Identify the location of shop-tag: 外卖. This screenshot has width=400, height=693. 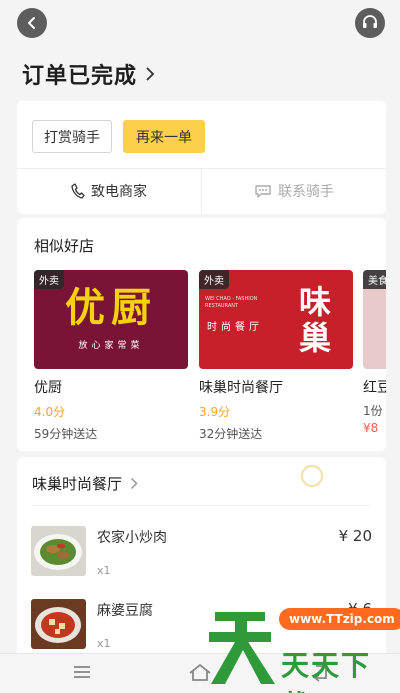
(214, 279).